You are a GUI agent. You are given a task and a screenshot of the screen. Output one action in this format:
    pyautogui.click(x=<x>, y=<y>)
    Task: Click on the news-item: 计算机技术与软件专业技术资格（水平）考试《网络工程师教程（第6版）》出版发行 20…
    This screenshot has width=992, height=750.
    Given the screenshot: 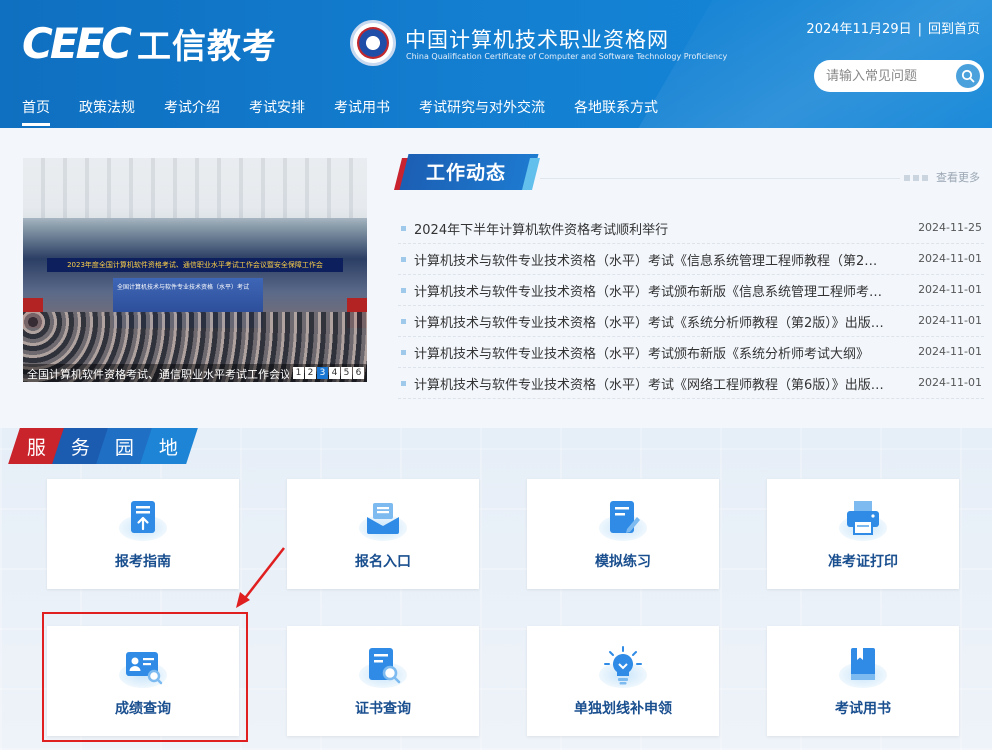 What is the action you would take?
    pyautogui.click(x=691, y=383)
    